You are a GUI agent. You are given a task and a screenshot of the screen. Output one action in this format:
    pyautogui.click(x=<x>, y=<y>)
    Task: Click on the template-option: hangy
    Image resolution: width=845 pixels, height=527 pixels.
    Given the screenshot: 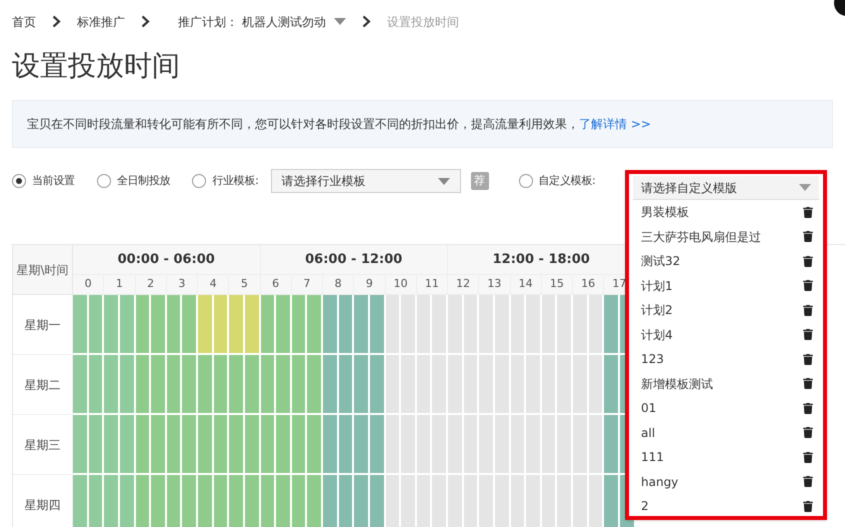 What is the action you would take?
    pyautogui.click(x=726, y=482)
    